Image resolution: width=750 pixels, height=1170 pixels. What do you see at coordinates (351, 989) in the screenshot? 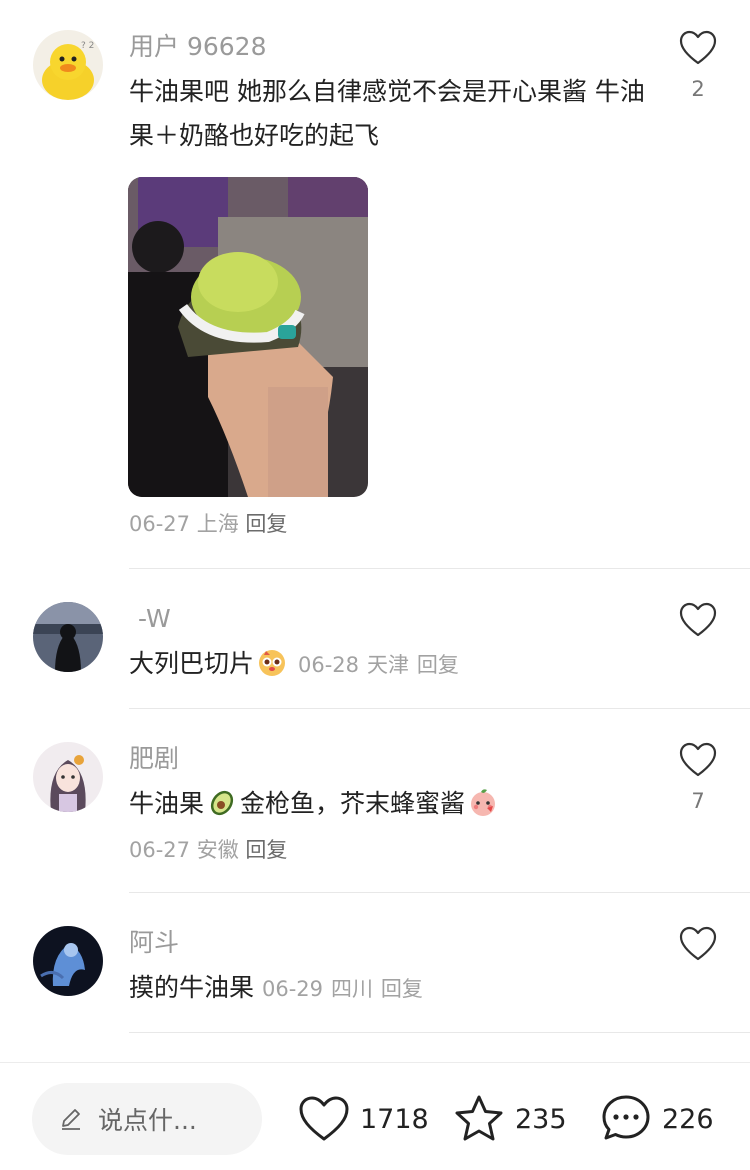
I see `comment-location: 四川` at bounding box center [351, 989].